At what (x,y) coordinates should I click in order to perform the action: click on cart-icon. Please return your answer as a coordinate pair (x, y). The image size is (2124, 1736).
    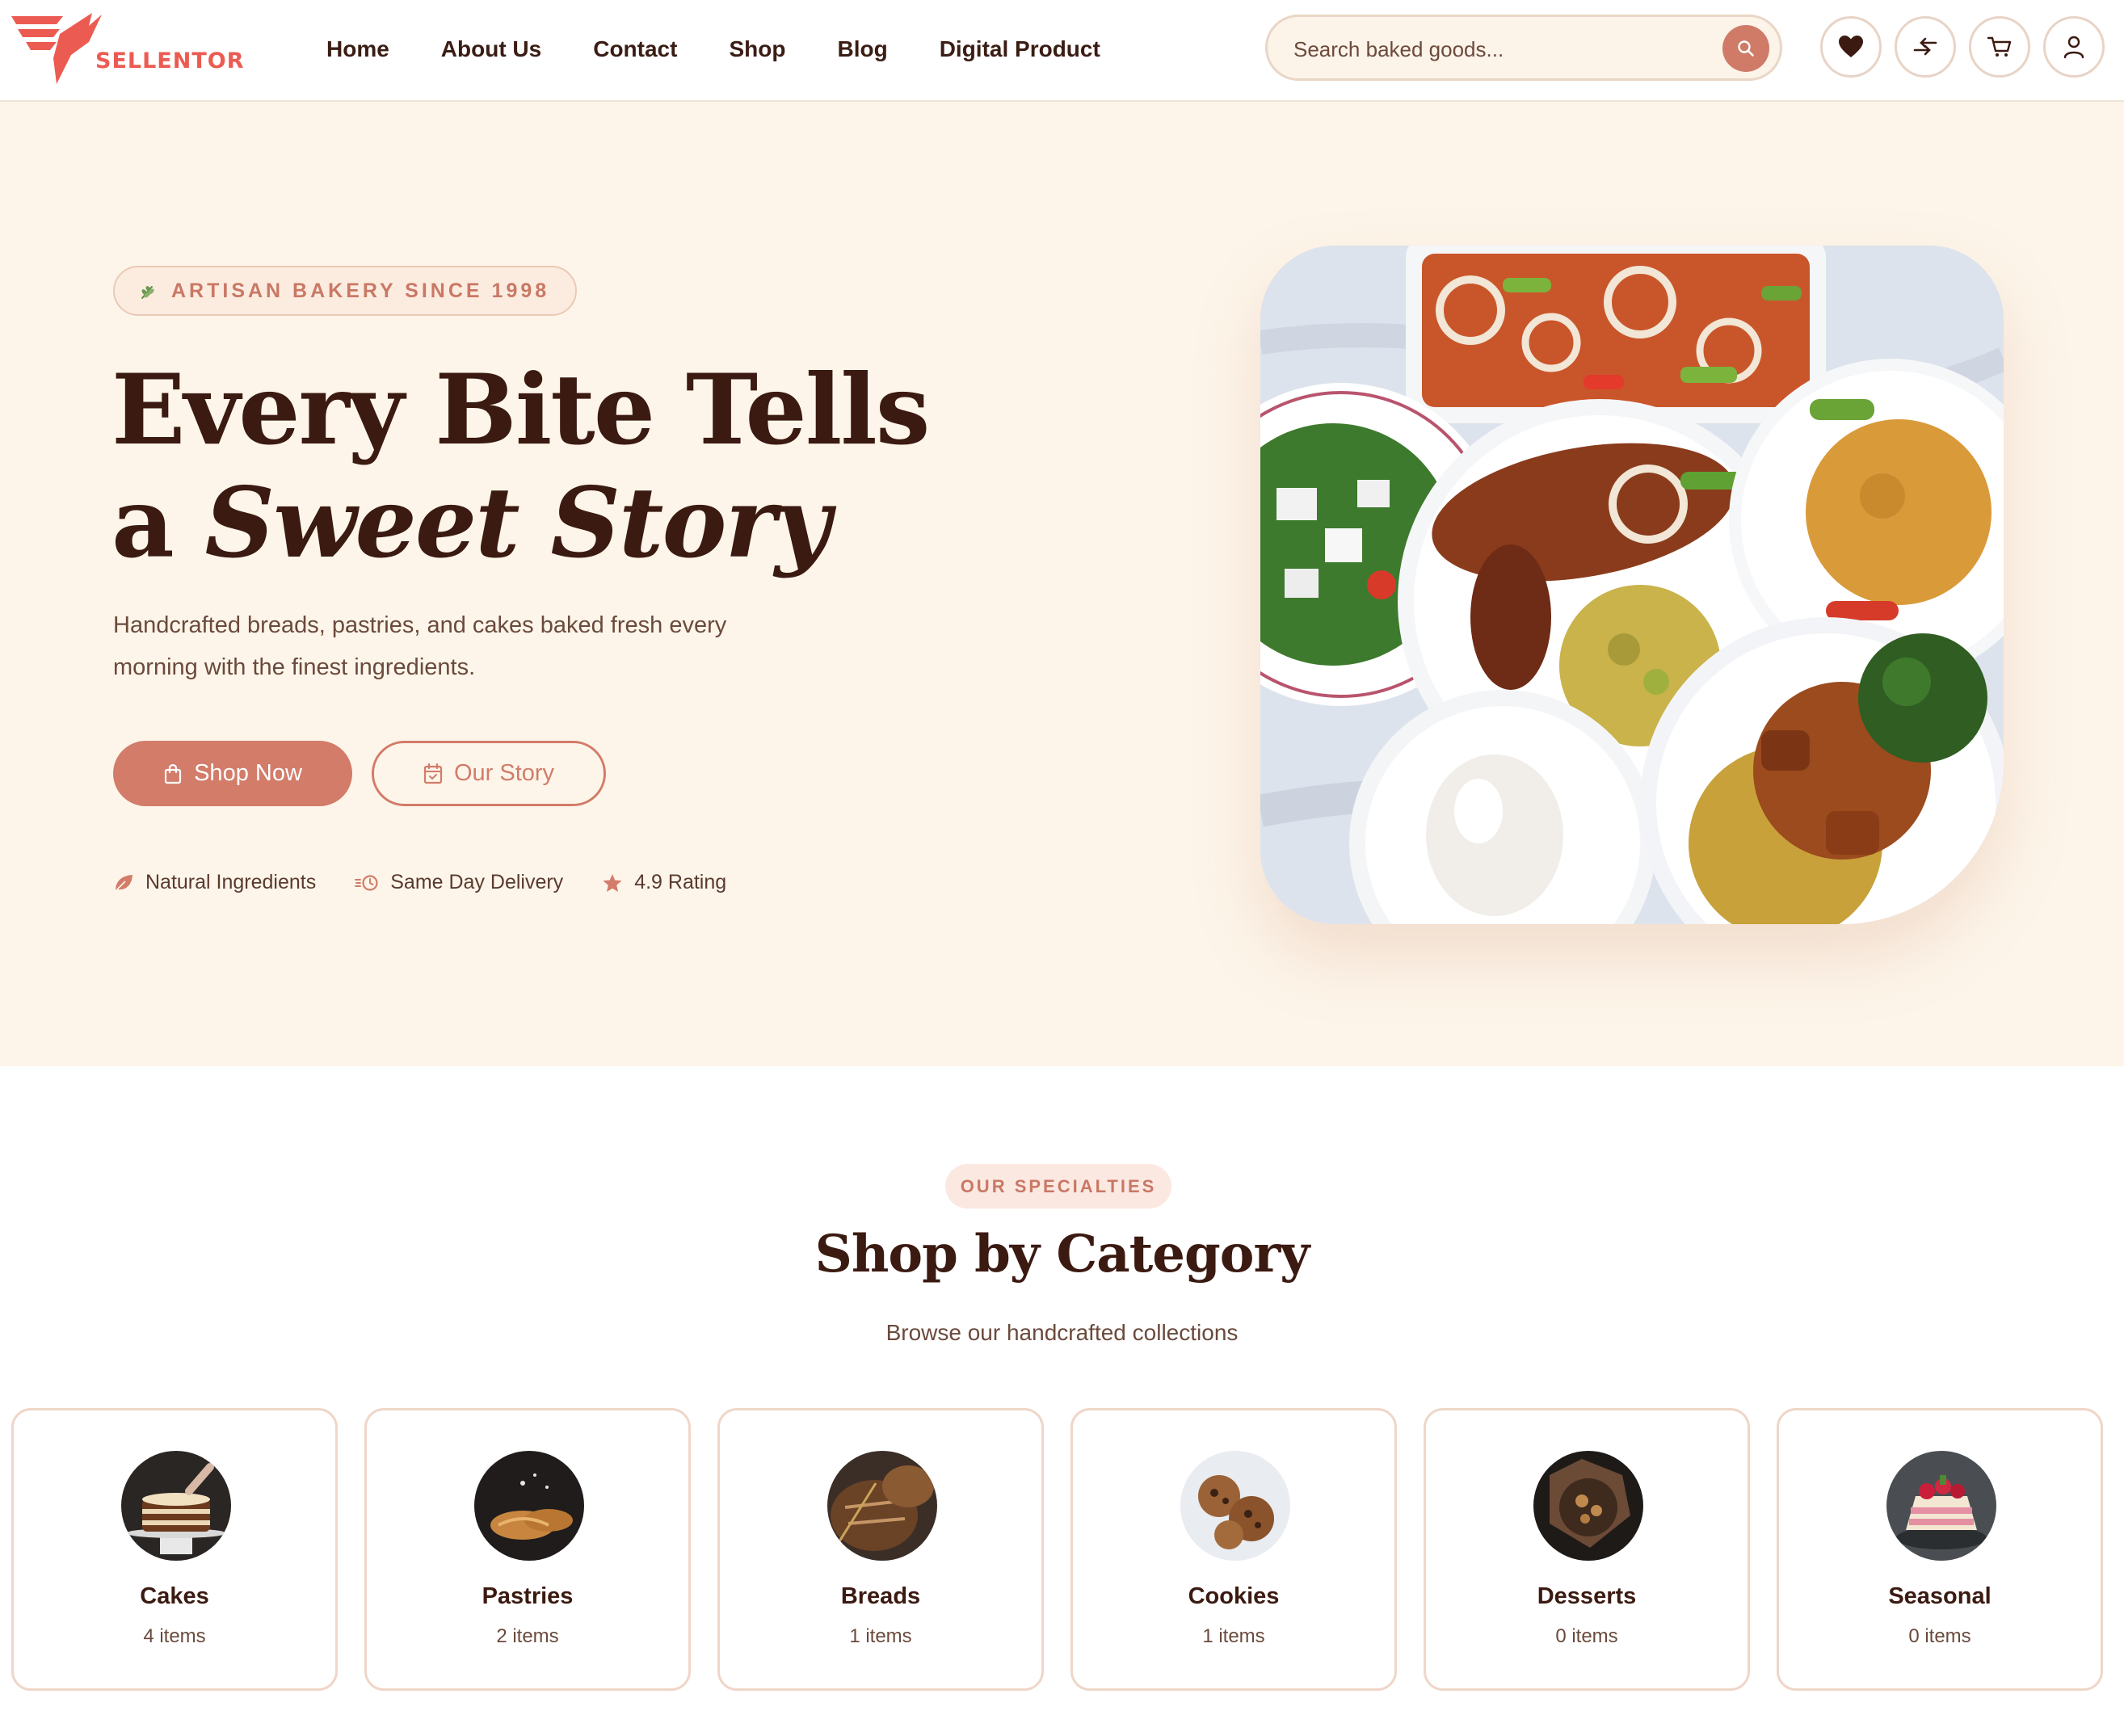
    Looking at the image, I should click on (2000, 46).